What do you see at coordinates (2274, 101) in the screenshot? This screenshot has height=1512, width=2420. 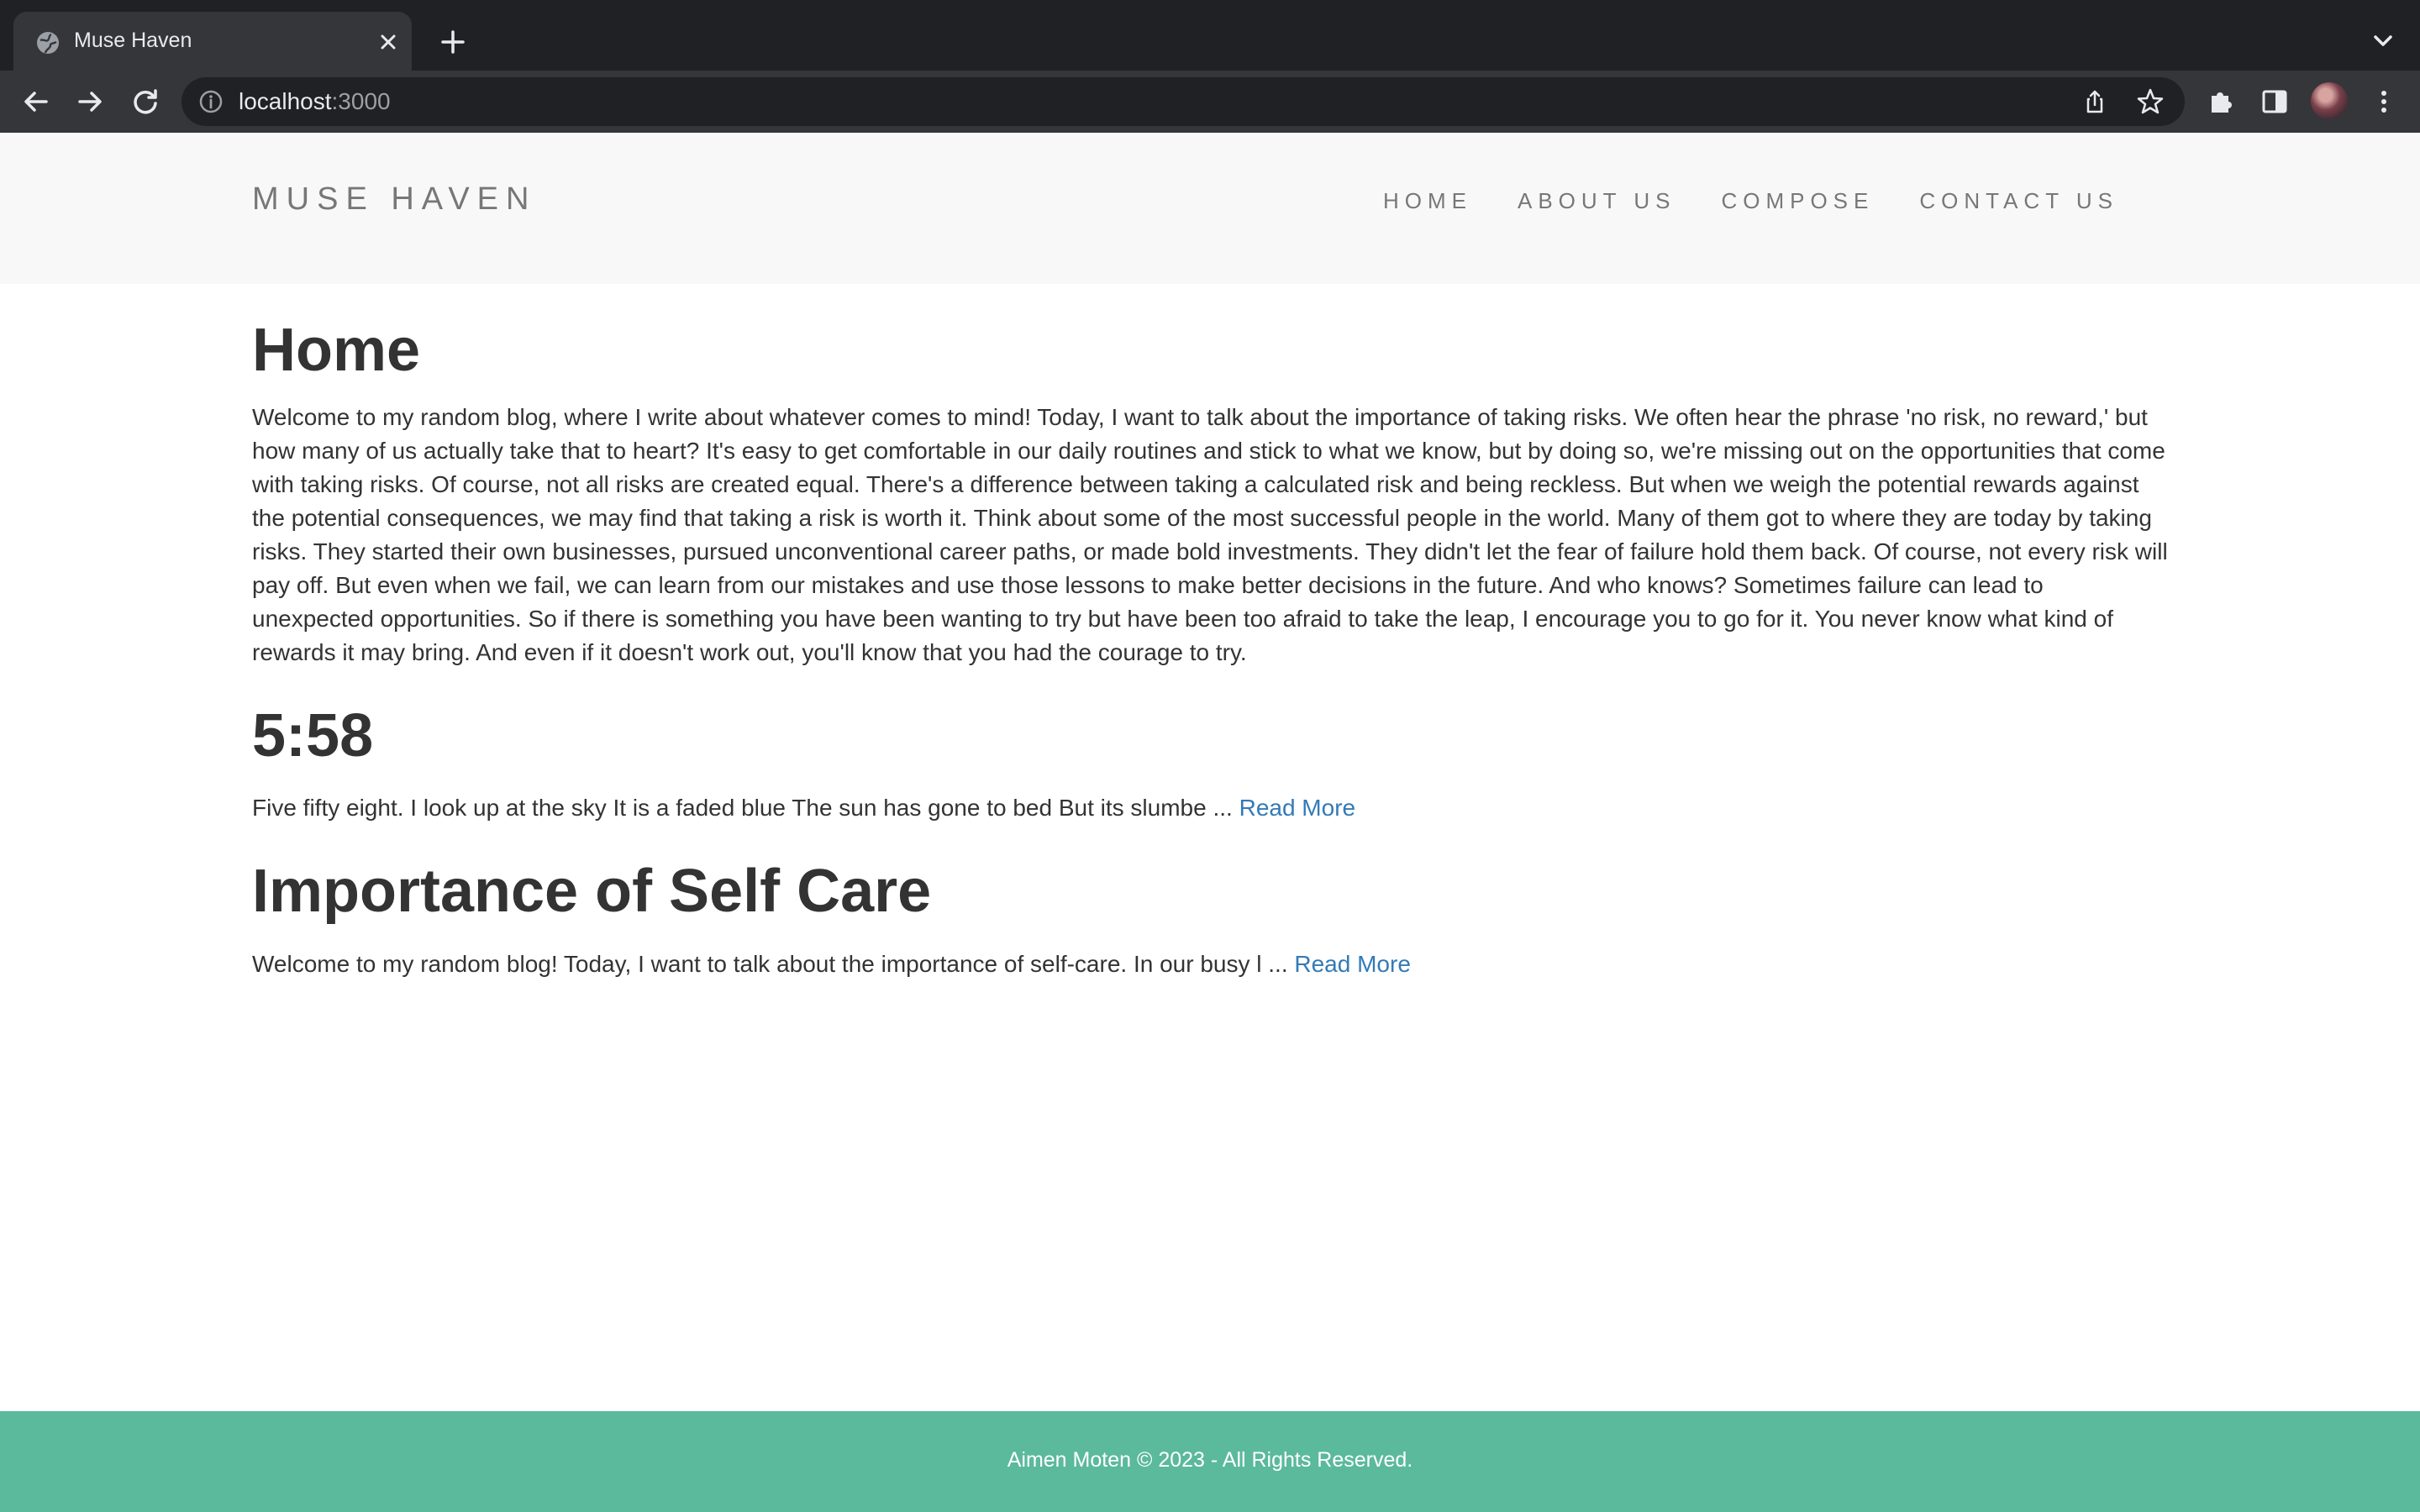 I see `side-panel-icon` at bounding box center [2274, 101].